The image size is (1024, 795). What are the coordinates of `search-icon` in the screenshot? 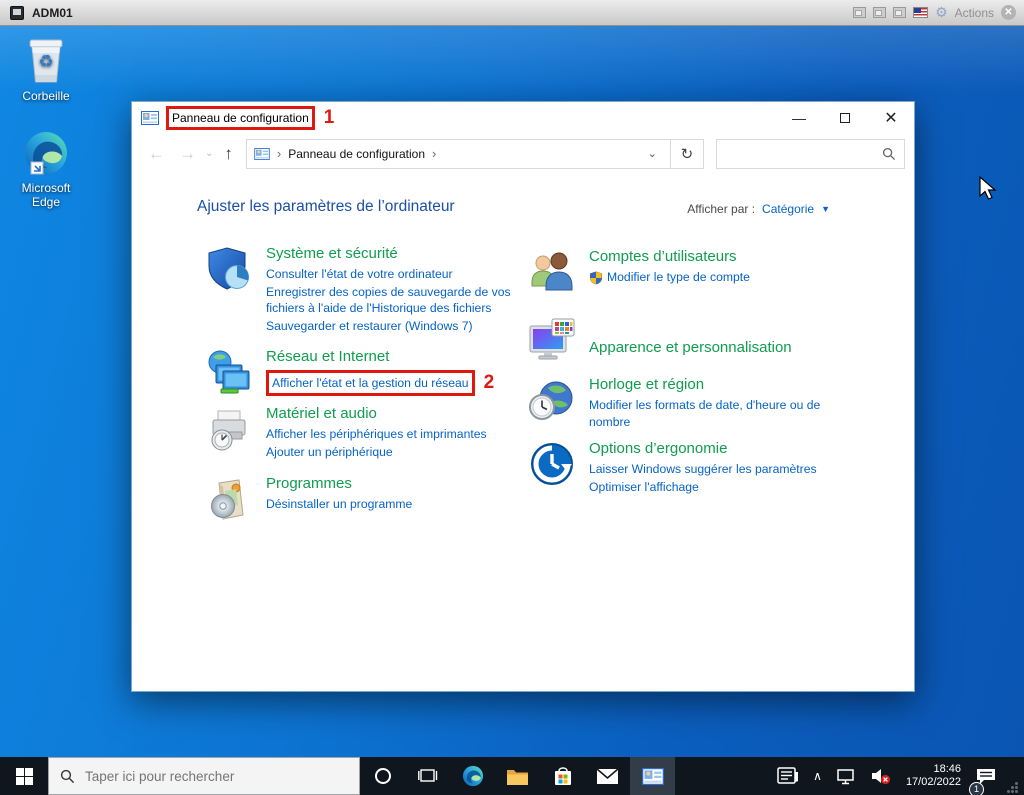 It's located at (889, 153).